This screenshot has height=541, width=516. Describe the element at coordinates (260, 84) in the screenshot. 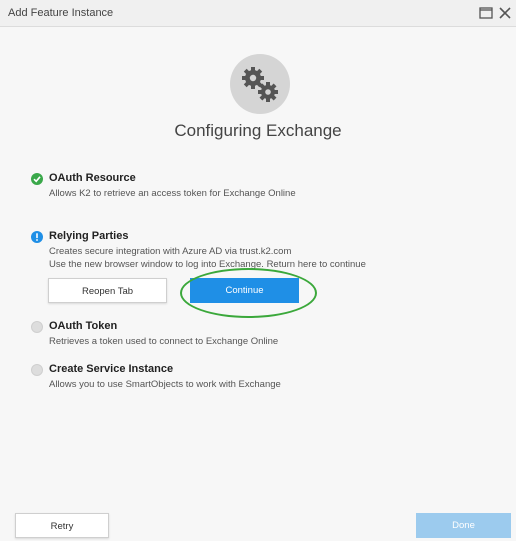

I see `gears-icon` at that location.